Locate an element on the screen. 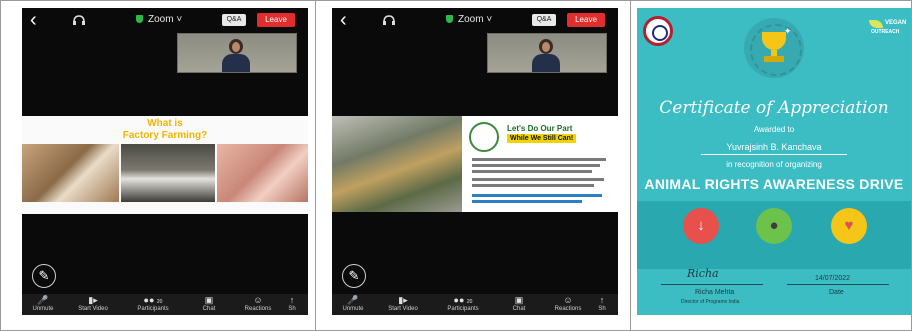 The image size is (912, 331). recognition-text: in recognition of organizing is located at coordinates (774, 164).